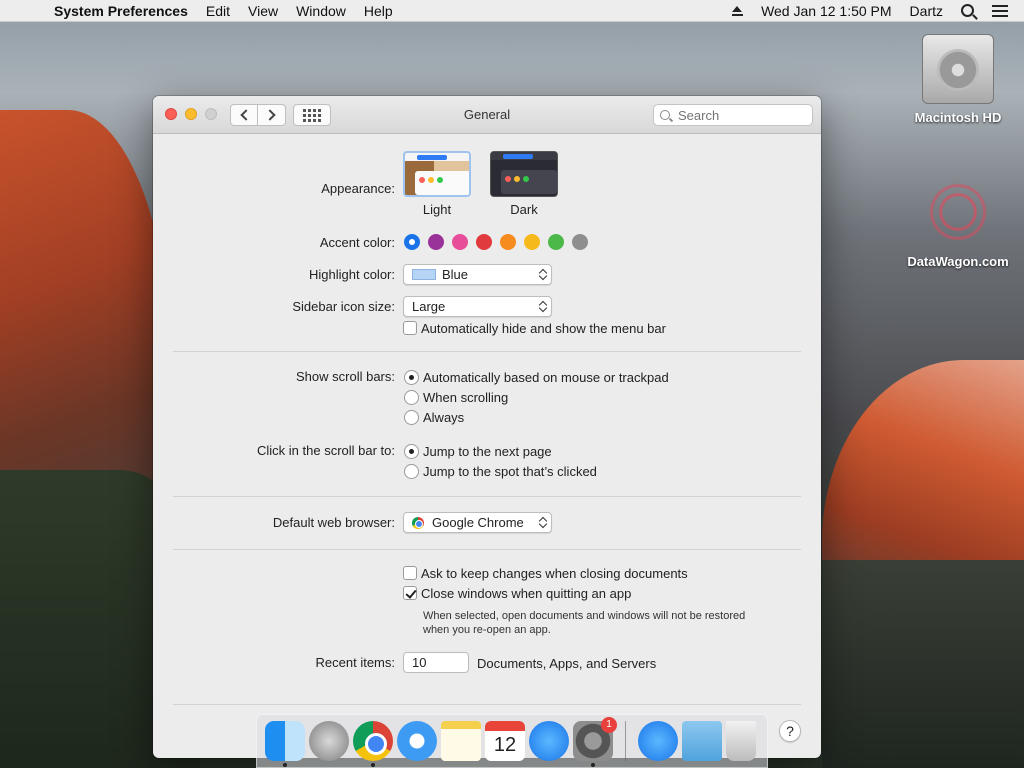 This screenshot has width=1024, height=768. I want to click on scroll-bars-always-radio, so click(411, 417).